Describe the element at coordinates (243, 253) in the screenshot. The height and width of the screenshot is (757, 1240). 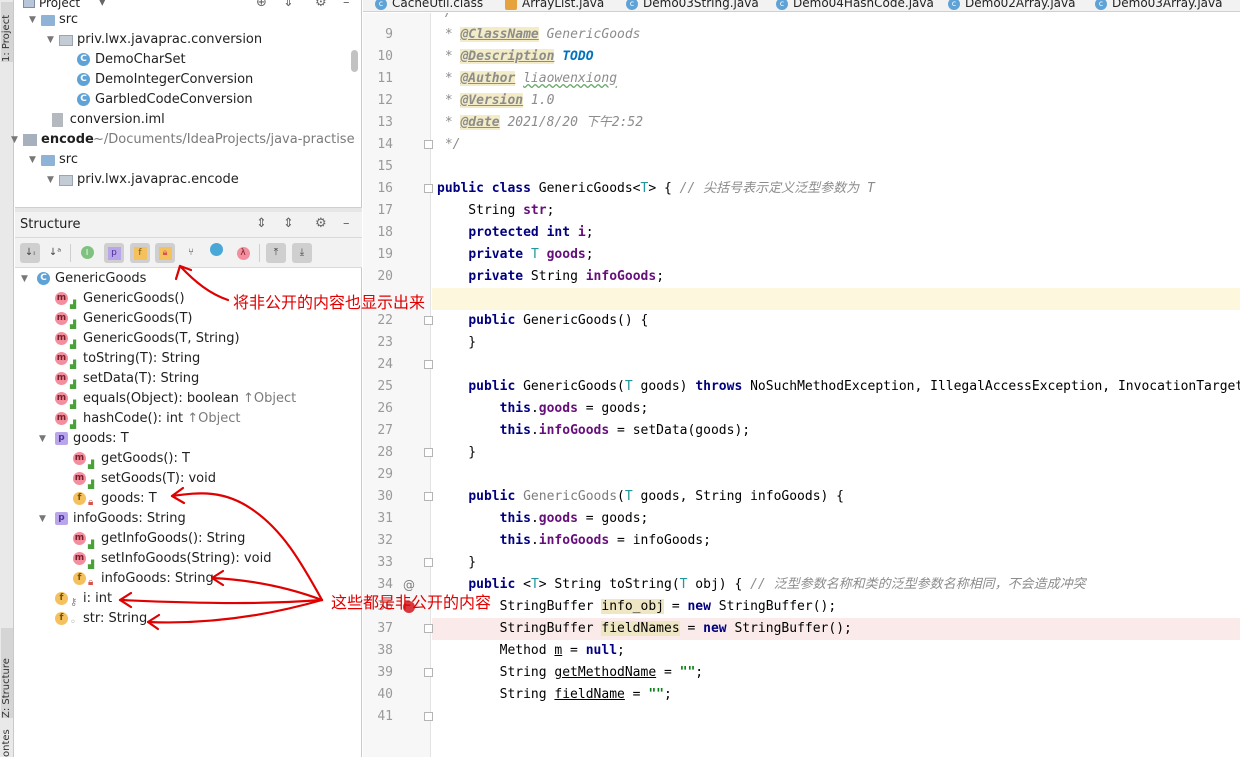
I see `lambda-icon: λ` at that location.